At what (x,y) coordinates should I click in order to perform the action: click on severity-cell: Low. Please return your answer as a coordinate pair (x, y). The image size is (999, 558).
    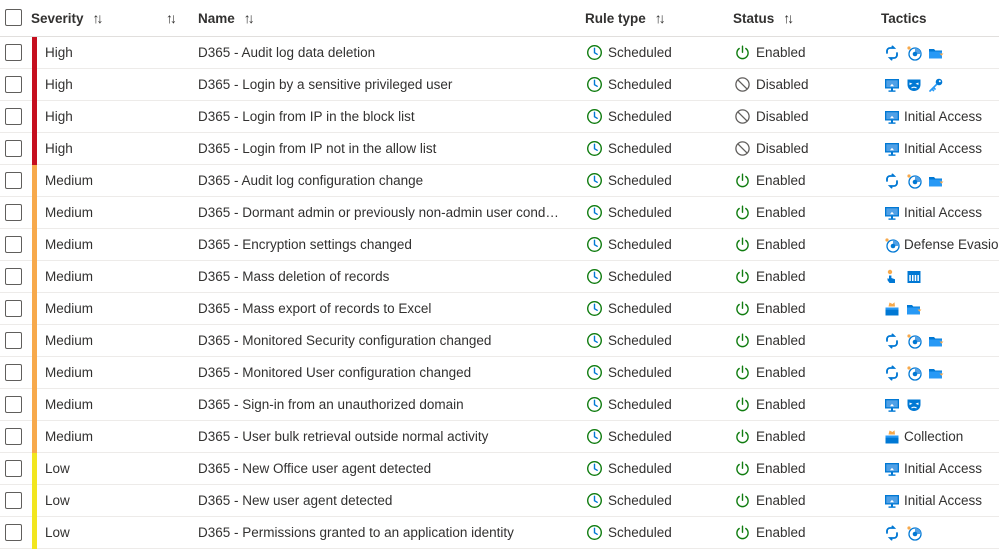
    Looking at the image, I should click on (57, 468).